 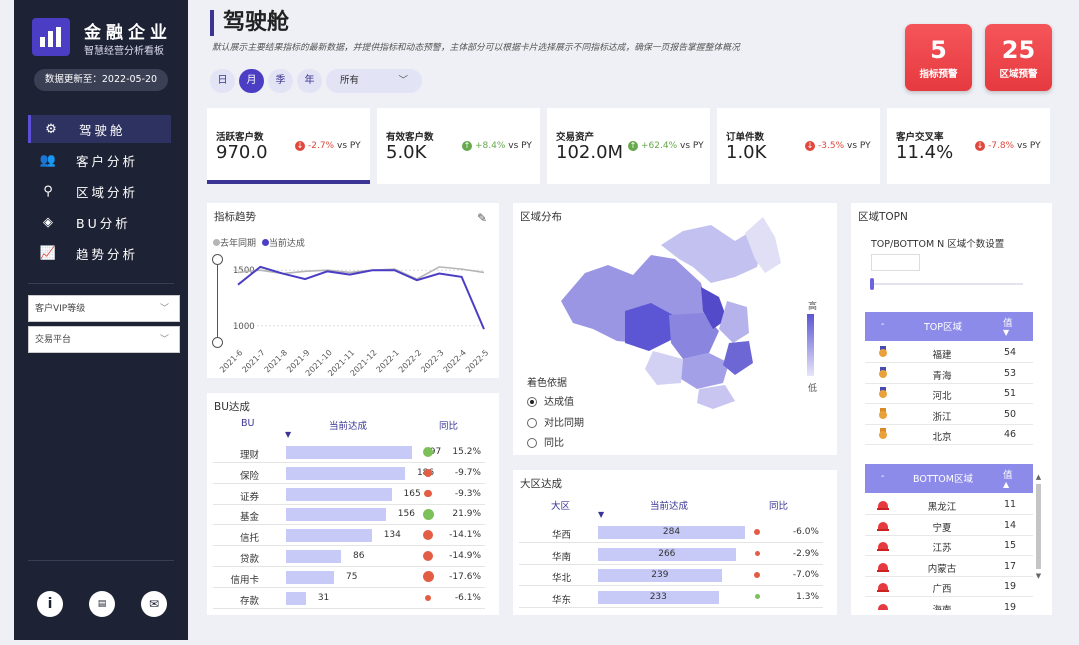 I want to click on table-row: 海南 19, so click(x=949, y=603).